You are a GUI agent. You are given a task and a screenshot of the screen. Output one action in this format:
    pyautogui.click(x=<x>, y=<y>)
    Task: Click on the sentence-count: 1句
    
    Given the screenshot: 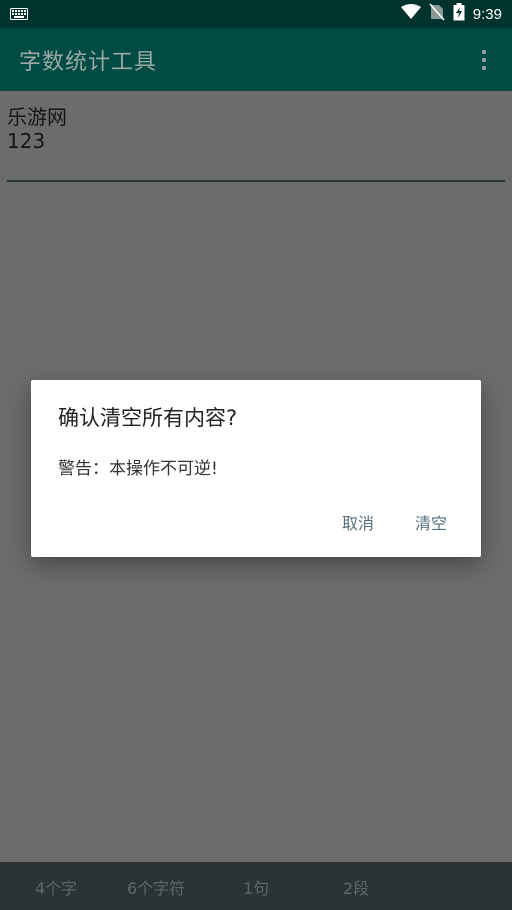 What is the action you would take?
    pyautogui.click(x=256, y=888)
    